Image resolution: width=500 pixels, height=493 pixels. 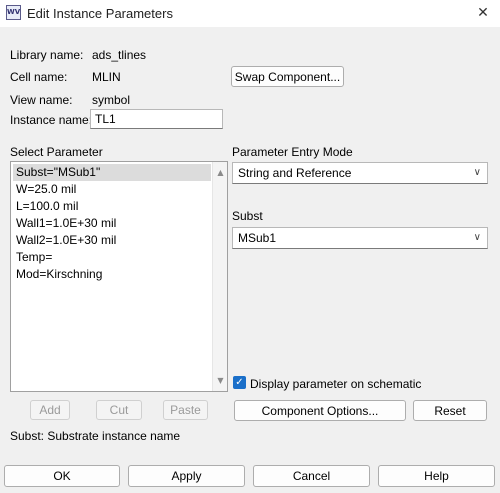 I want to click on paste-button: Paste, so click(x=185, y=410).